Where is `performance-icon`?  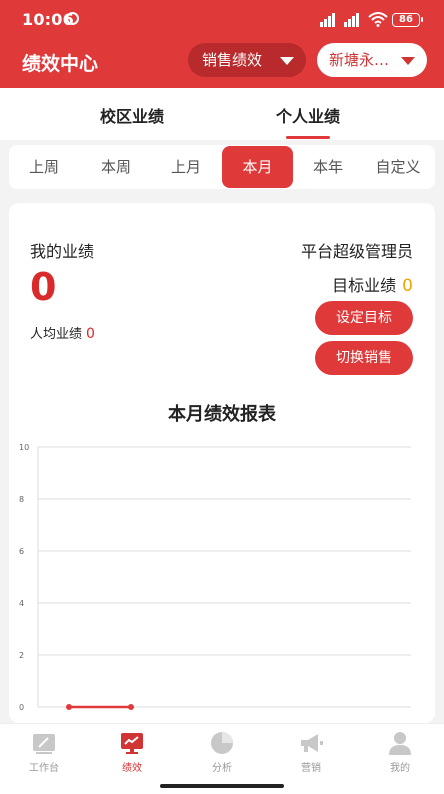 performance-icon is located at coordinates (132, 743).